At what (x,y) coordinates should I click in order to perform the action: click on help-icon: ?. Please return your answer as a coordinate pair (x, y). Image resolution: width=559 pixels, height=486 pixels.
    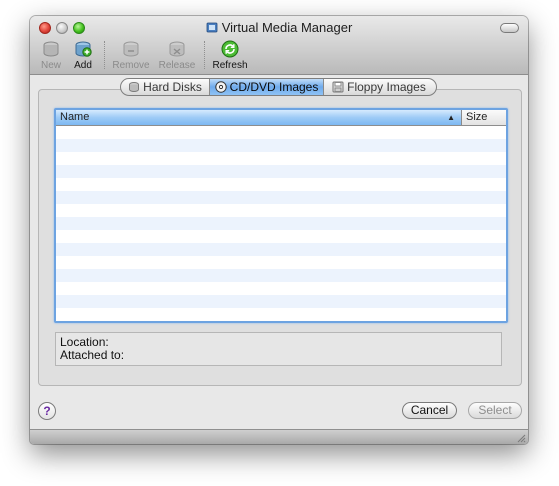
    Looking at the image, I should click on (47, 411).